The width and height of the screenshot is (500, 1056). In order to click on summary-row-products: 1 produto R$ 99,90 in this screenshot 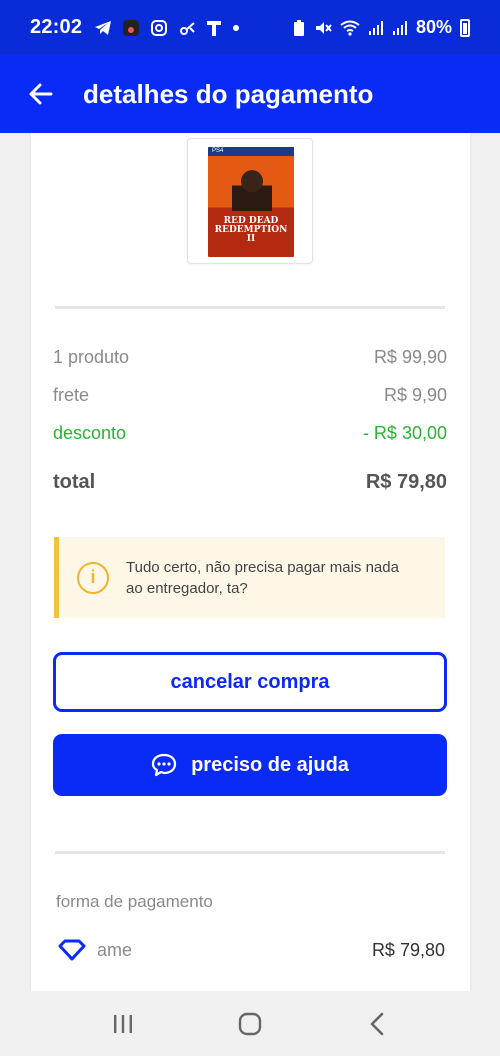, I will do `click(250, 357)`.